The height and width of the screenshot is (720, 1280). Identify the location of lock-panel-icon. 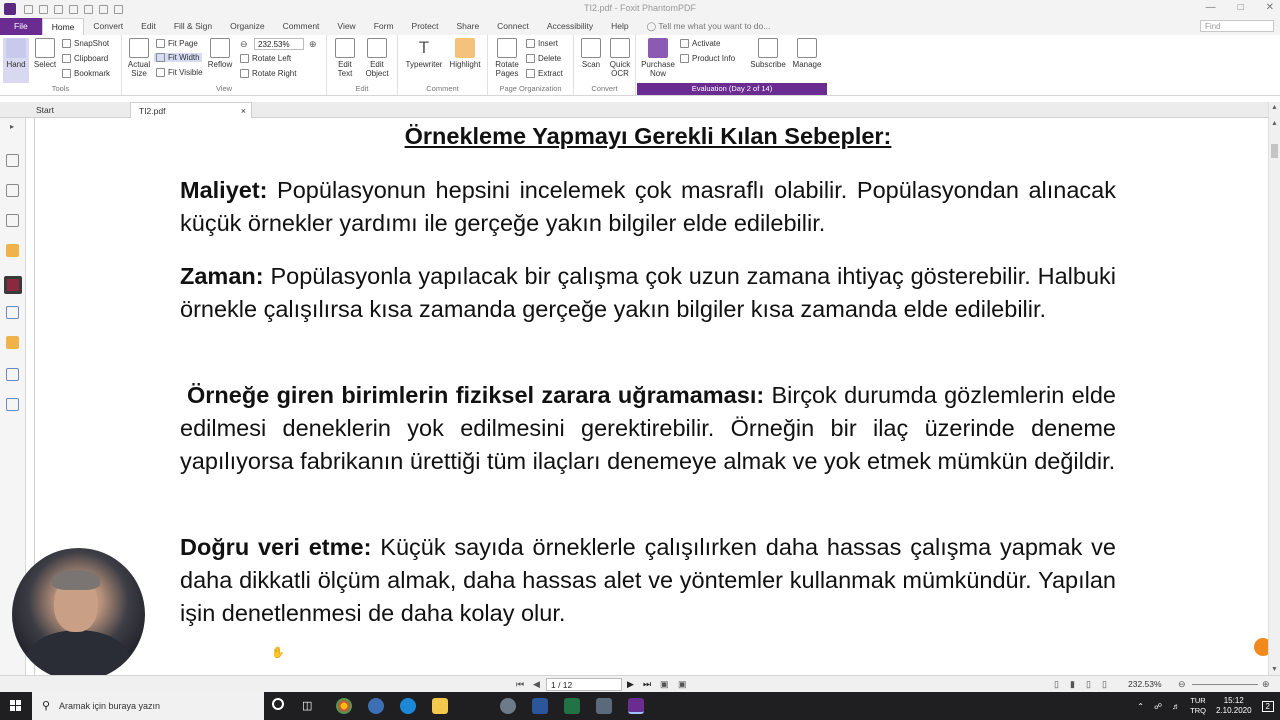
(12, 342).